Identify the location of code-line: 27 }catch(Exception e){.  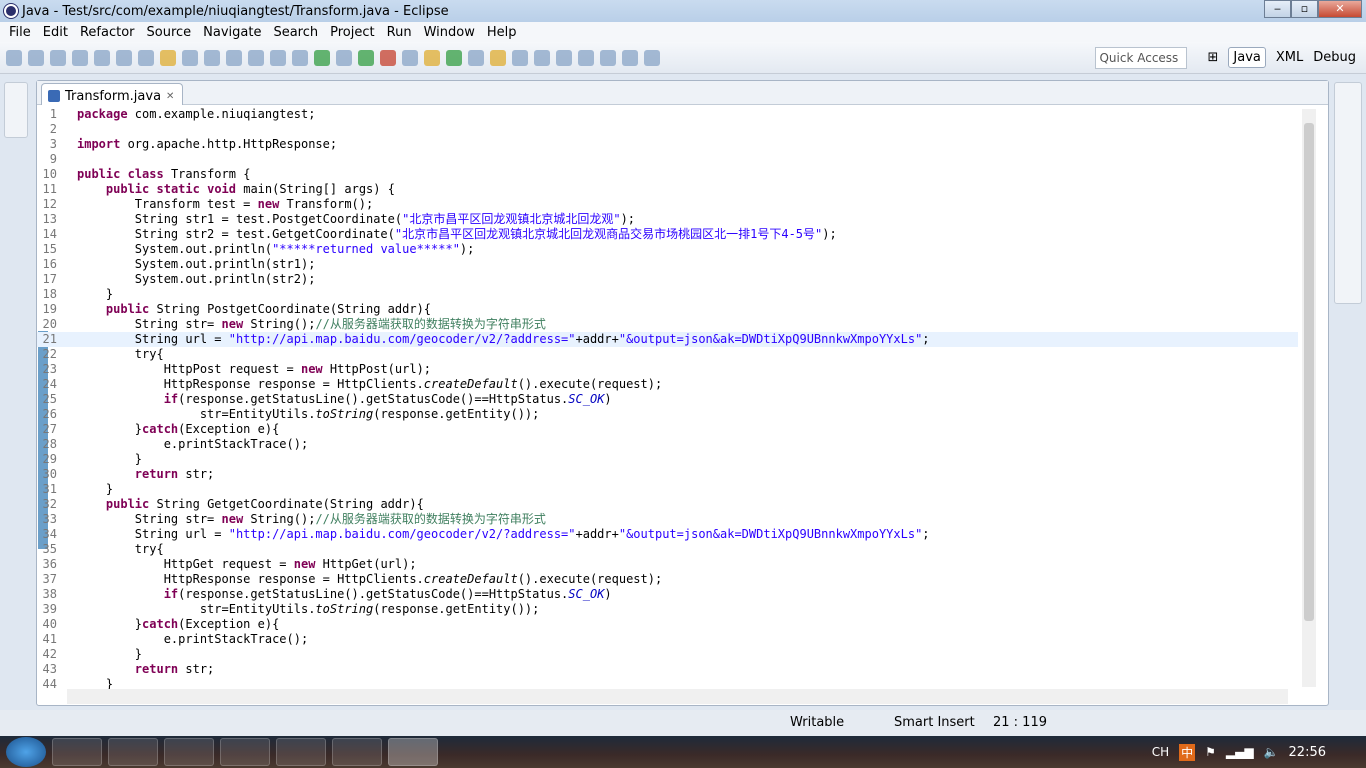
(667, 429).